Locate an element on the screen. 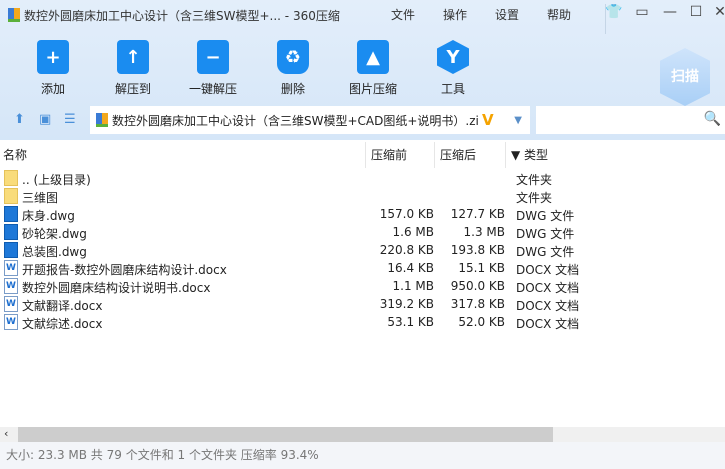 The height and width of the screenshot is (469, 725). file-row: W 文献综述.docx 53.1 KB 52.0 KB DOCX 文档 is located at coordinates (300, 322).